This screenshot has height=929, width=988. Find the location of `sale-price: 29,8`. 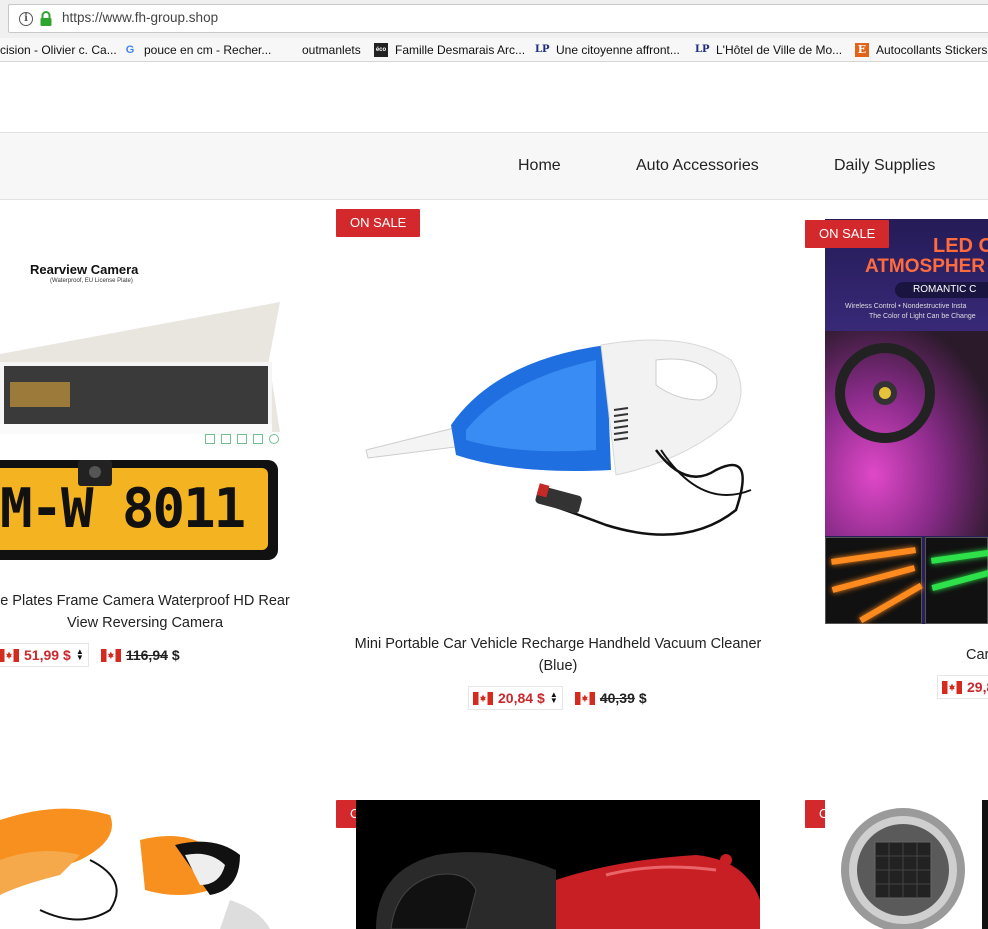

sale-price: 29,8 is located at coordinates (977, 687).